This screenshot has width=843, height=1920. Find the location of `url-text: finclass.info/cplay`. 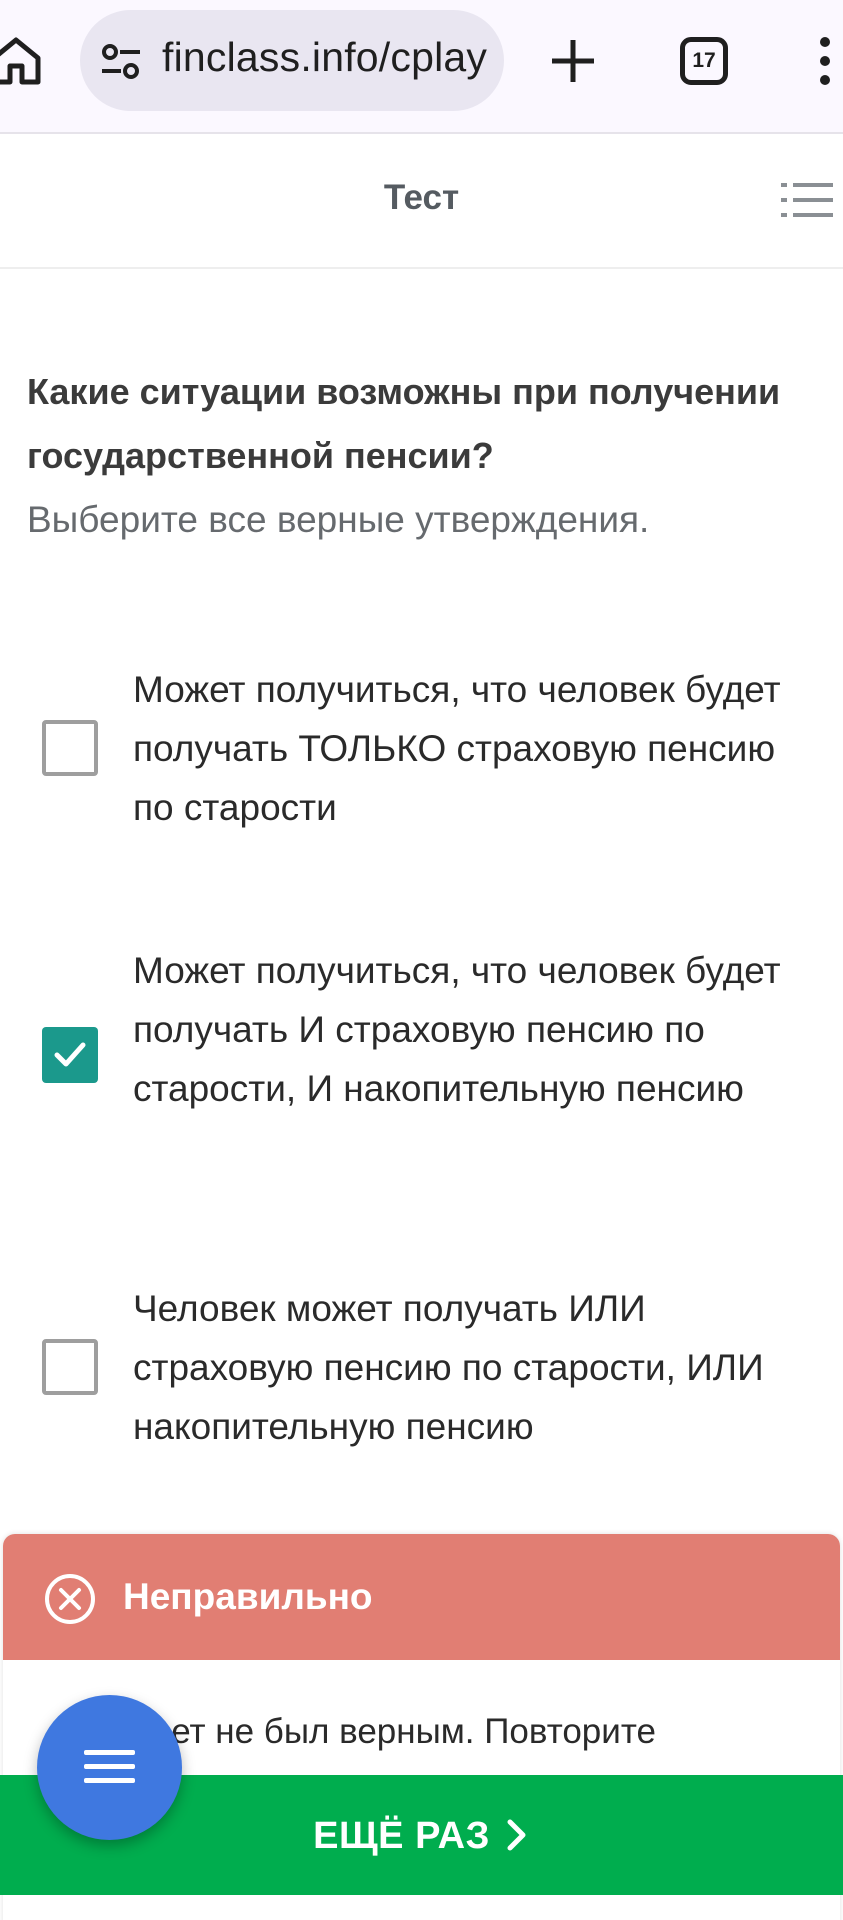

url-text: finclass.info/cplay is located at coordinates (325, 57).